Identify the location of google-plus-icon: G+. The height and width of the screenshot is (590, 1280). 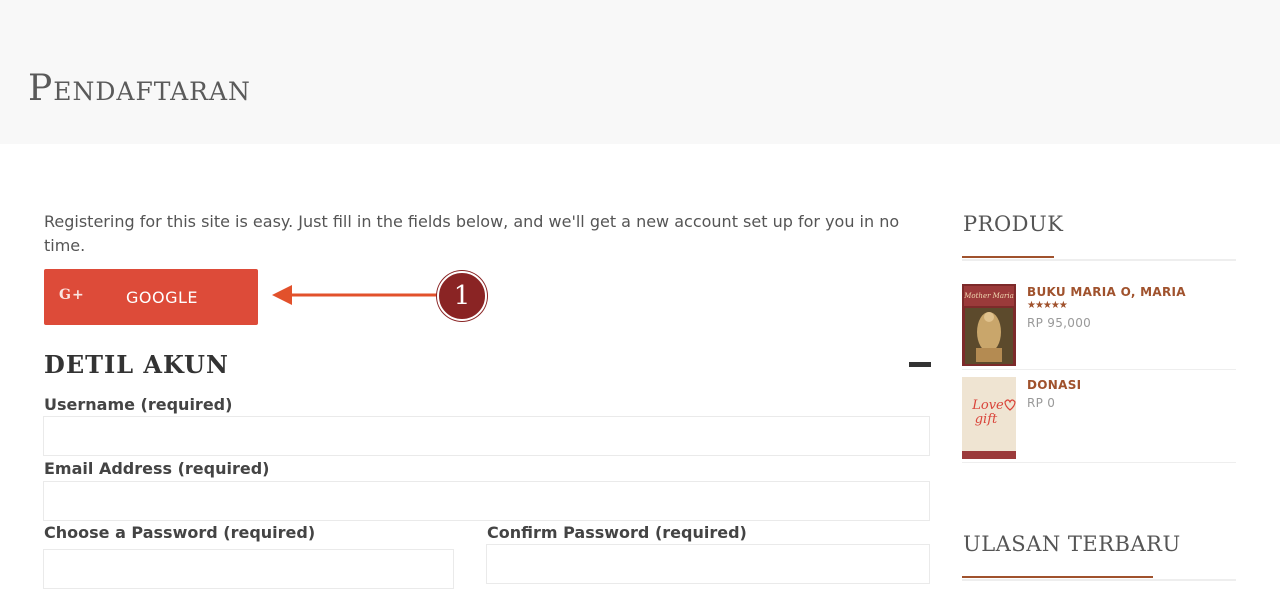
(72, 295).